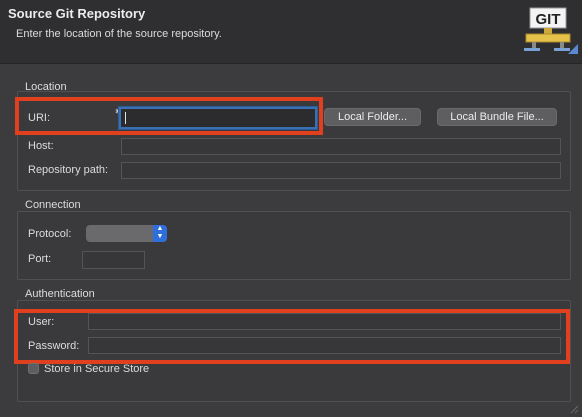 This screenshot has height=417, width=582. I want to click on protocol-label: Protocol:, so click(50, 234).